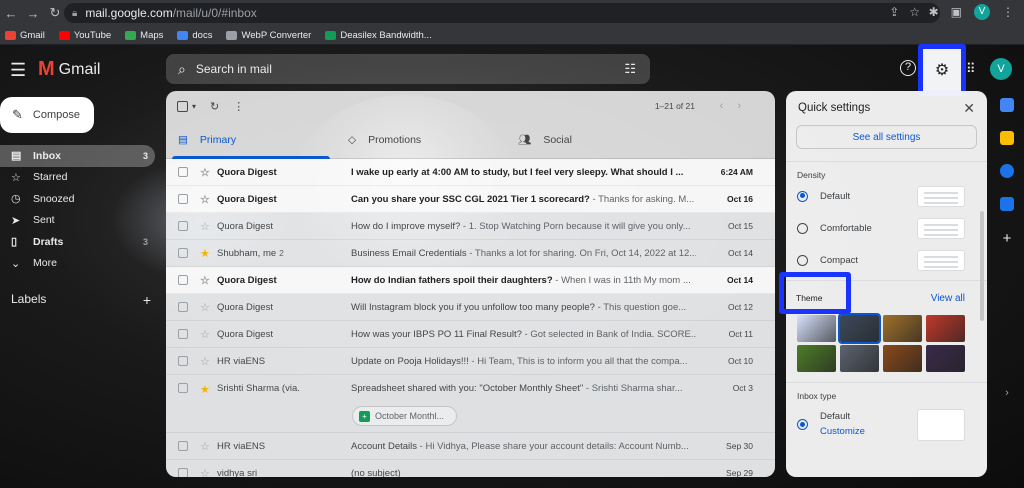  Describe the element at coordinates (886, 429) in the screenshot. I see `inbox-type-default: Default Customize` at that location.